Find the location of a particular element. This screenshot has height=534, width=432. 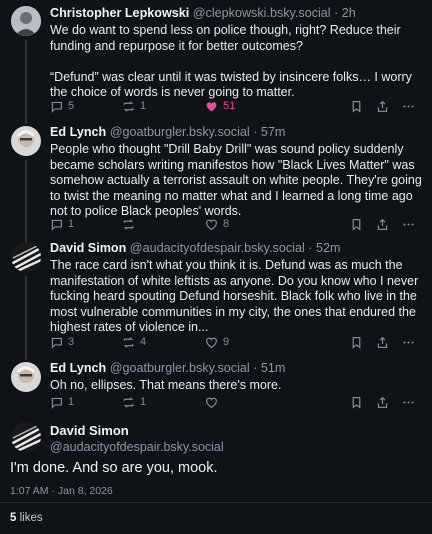

reply-button: 5 is located at coordinates (62, 106).